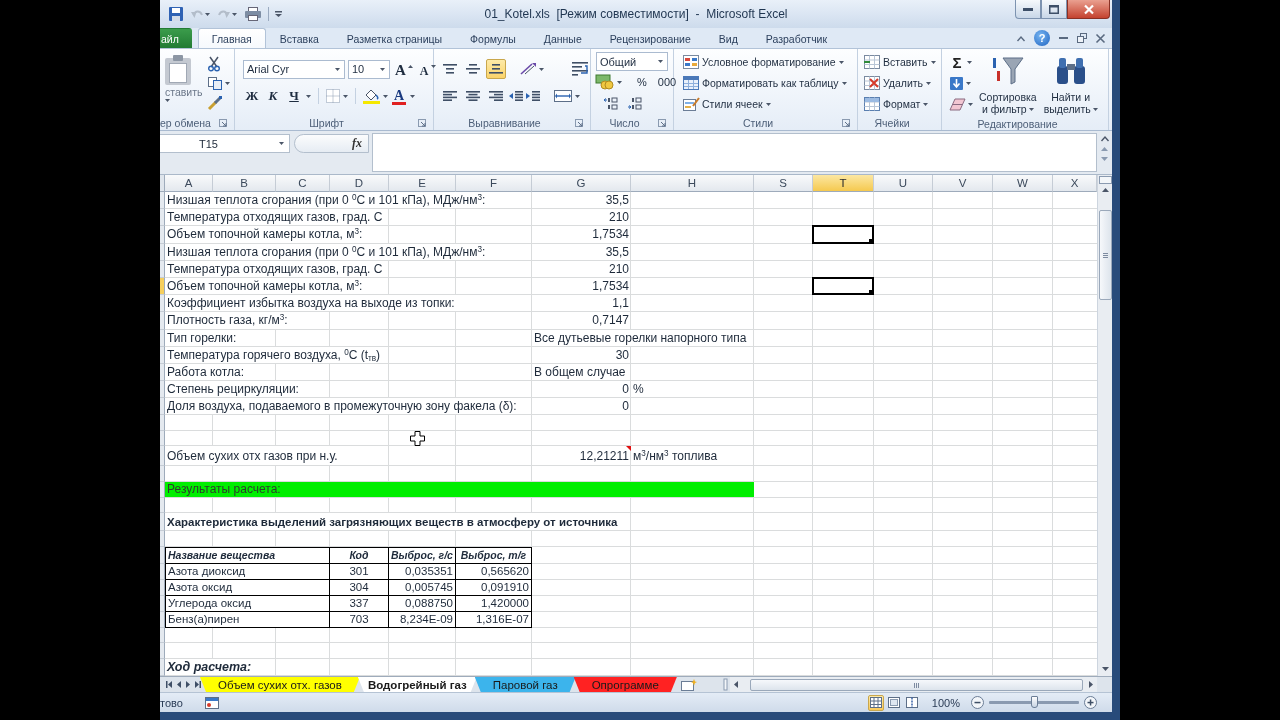 This screenshot has width=1280, height=720. What do you see at coordinates (528, 69) in the screenshot?
I see `text-orientation-icon` at bounding box center [528, 69].